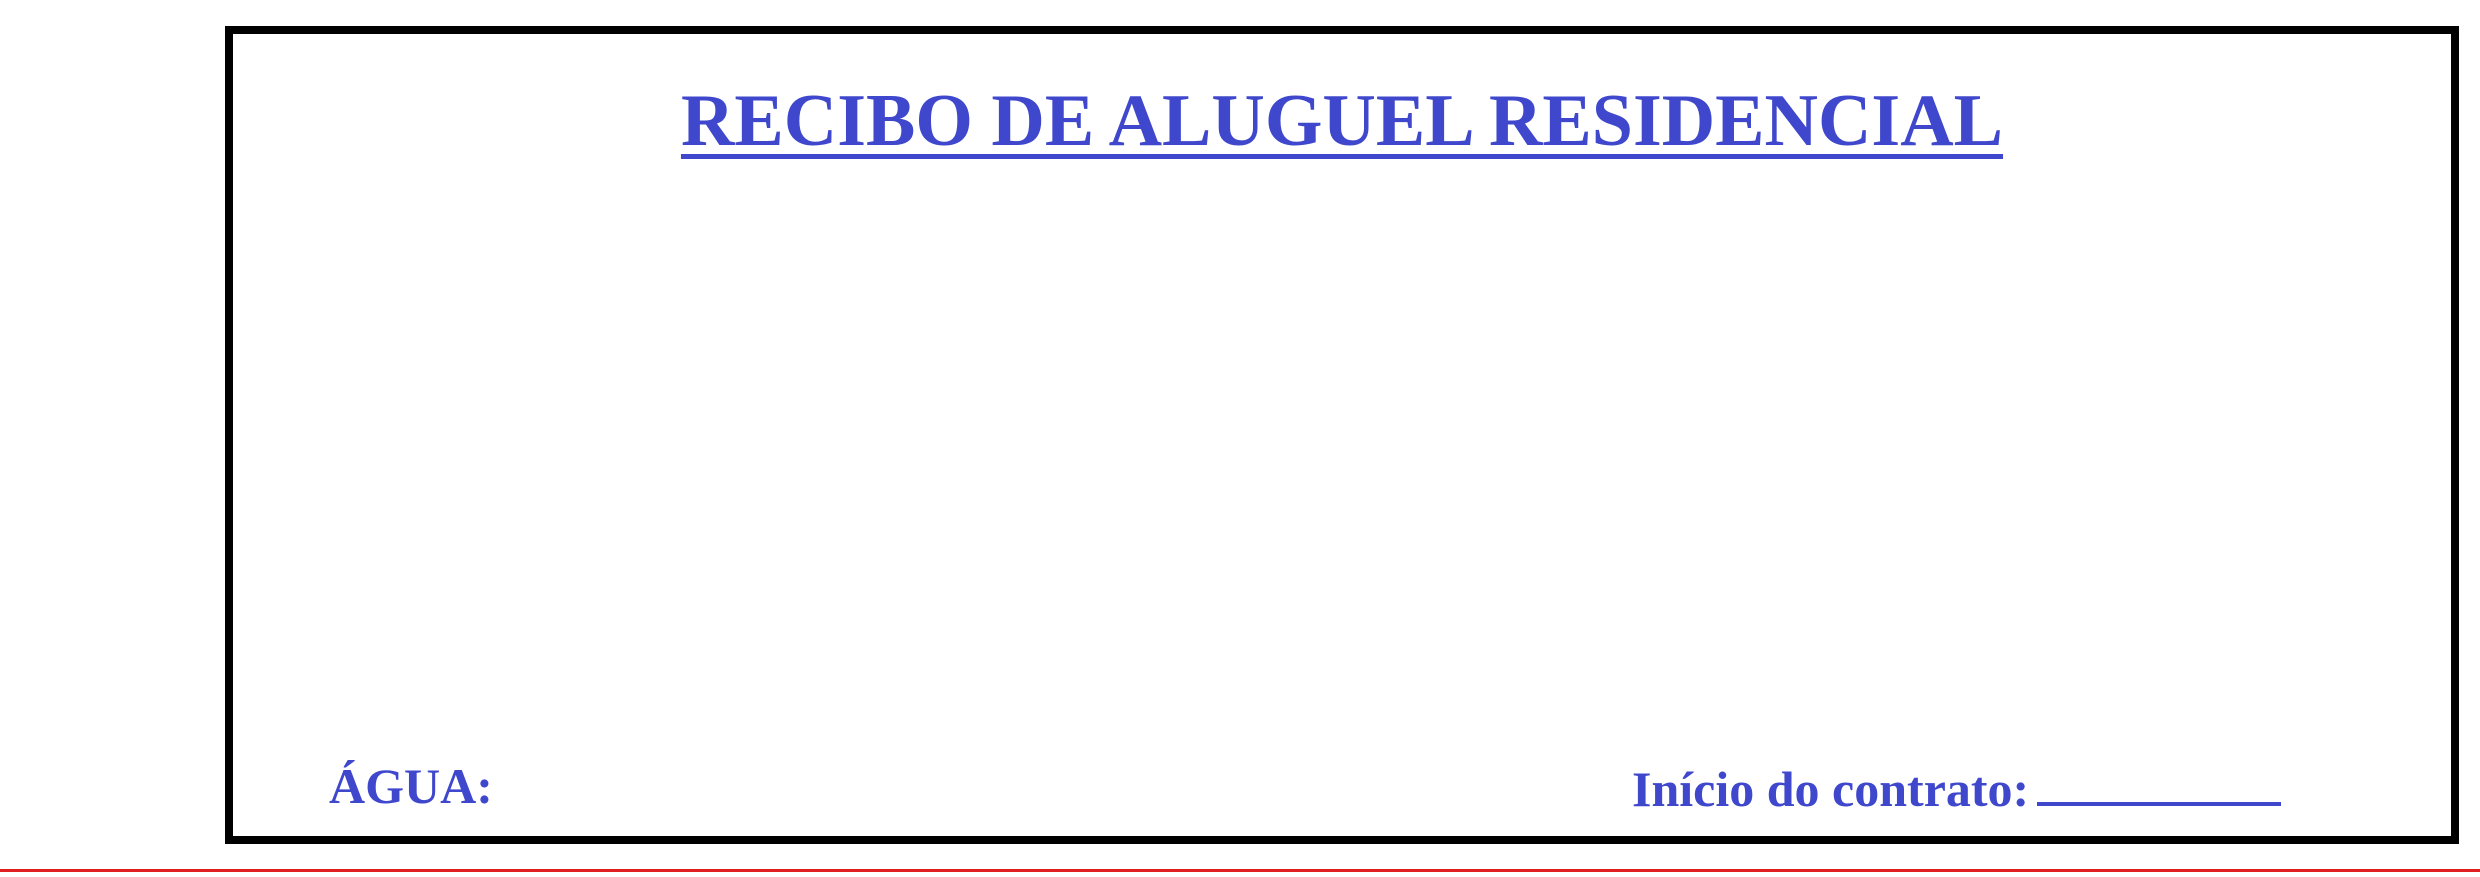  Describe the element at coordinates (411, 786) in the screenshot. I see `water-field-label: ÁGUA:` at that location.